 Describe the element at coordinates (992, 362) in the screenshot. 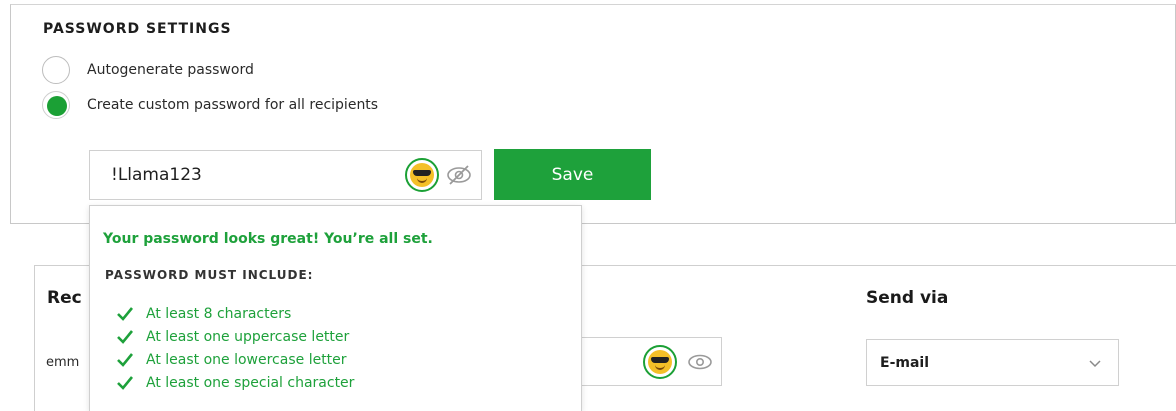

I see `send-via-select: E-mail` at that location.